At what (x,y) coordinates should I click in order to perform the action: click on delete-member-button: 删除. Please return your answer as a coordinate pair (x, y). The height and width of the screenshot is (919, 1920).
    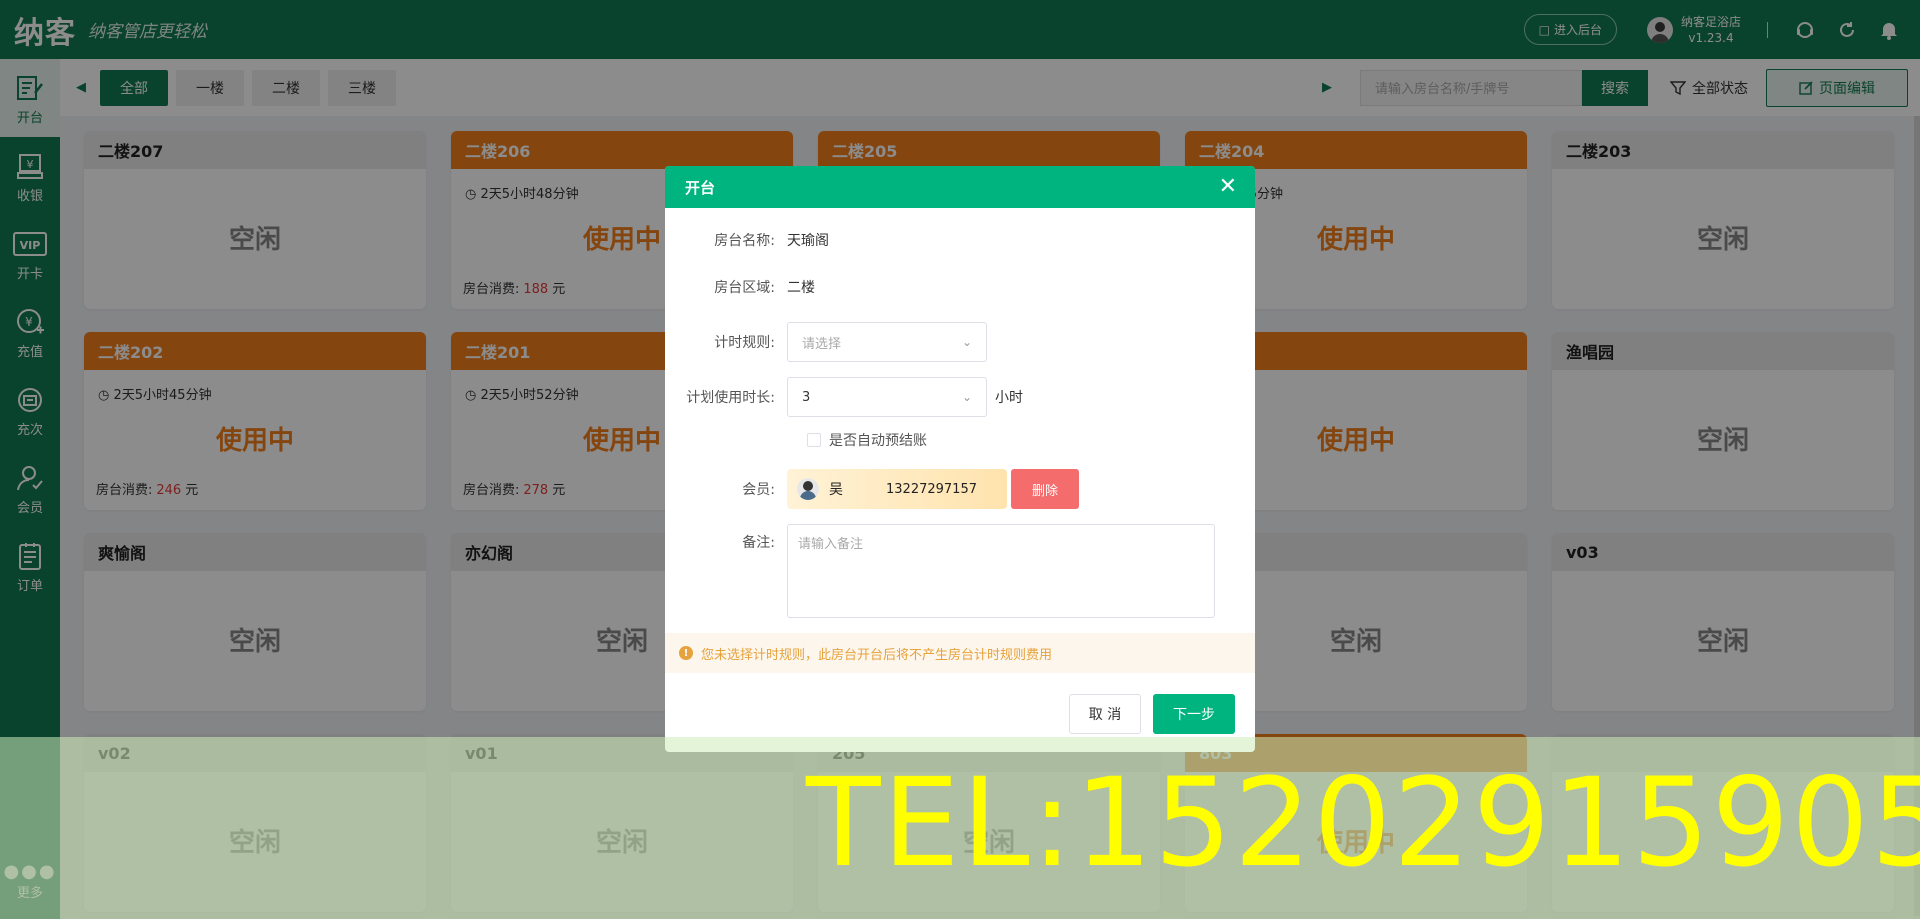
    Looking at the image, I should click on (1045, 489).